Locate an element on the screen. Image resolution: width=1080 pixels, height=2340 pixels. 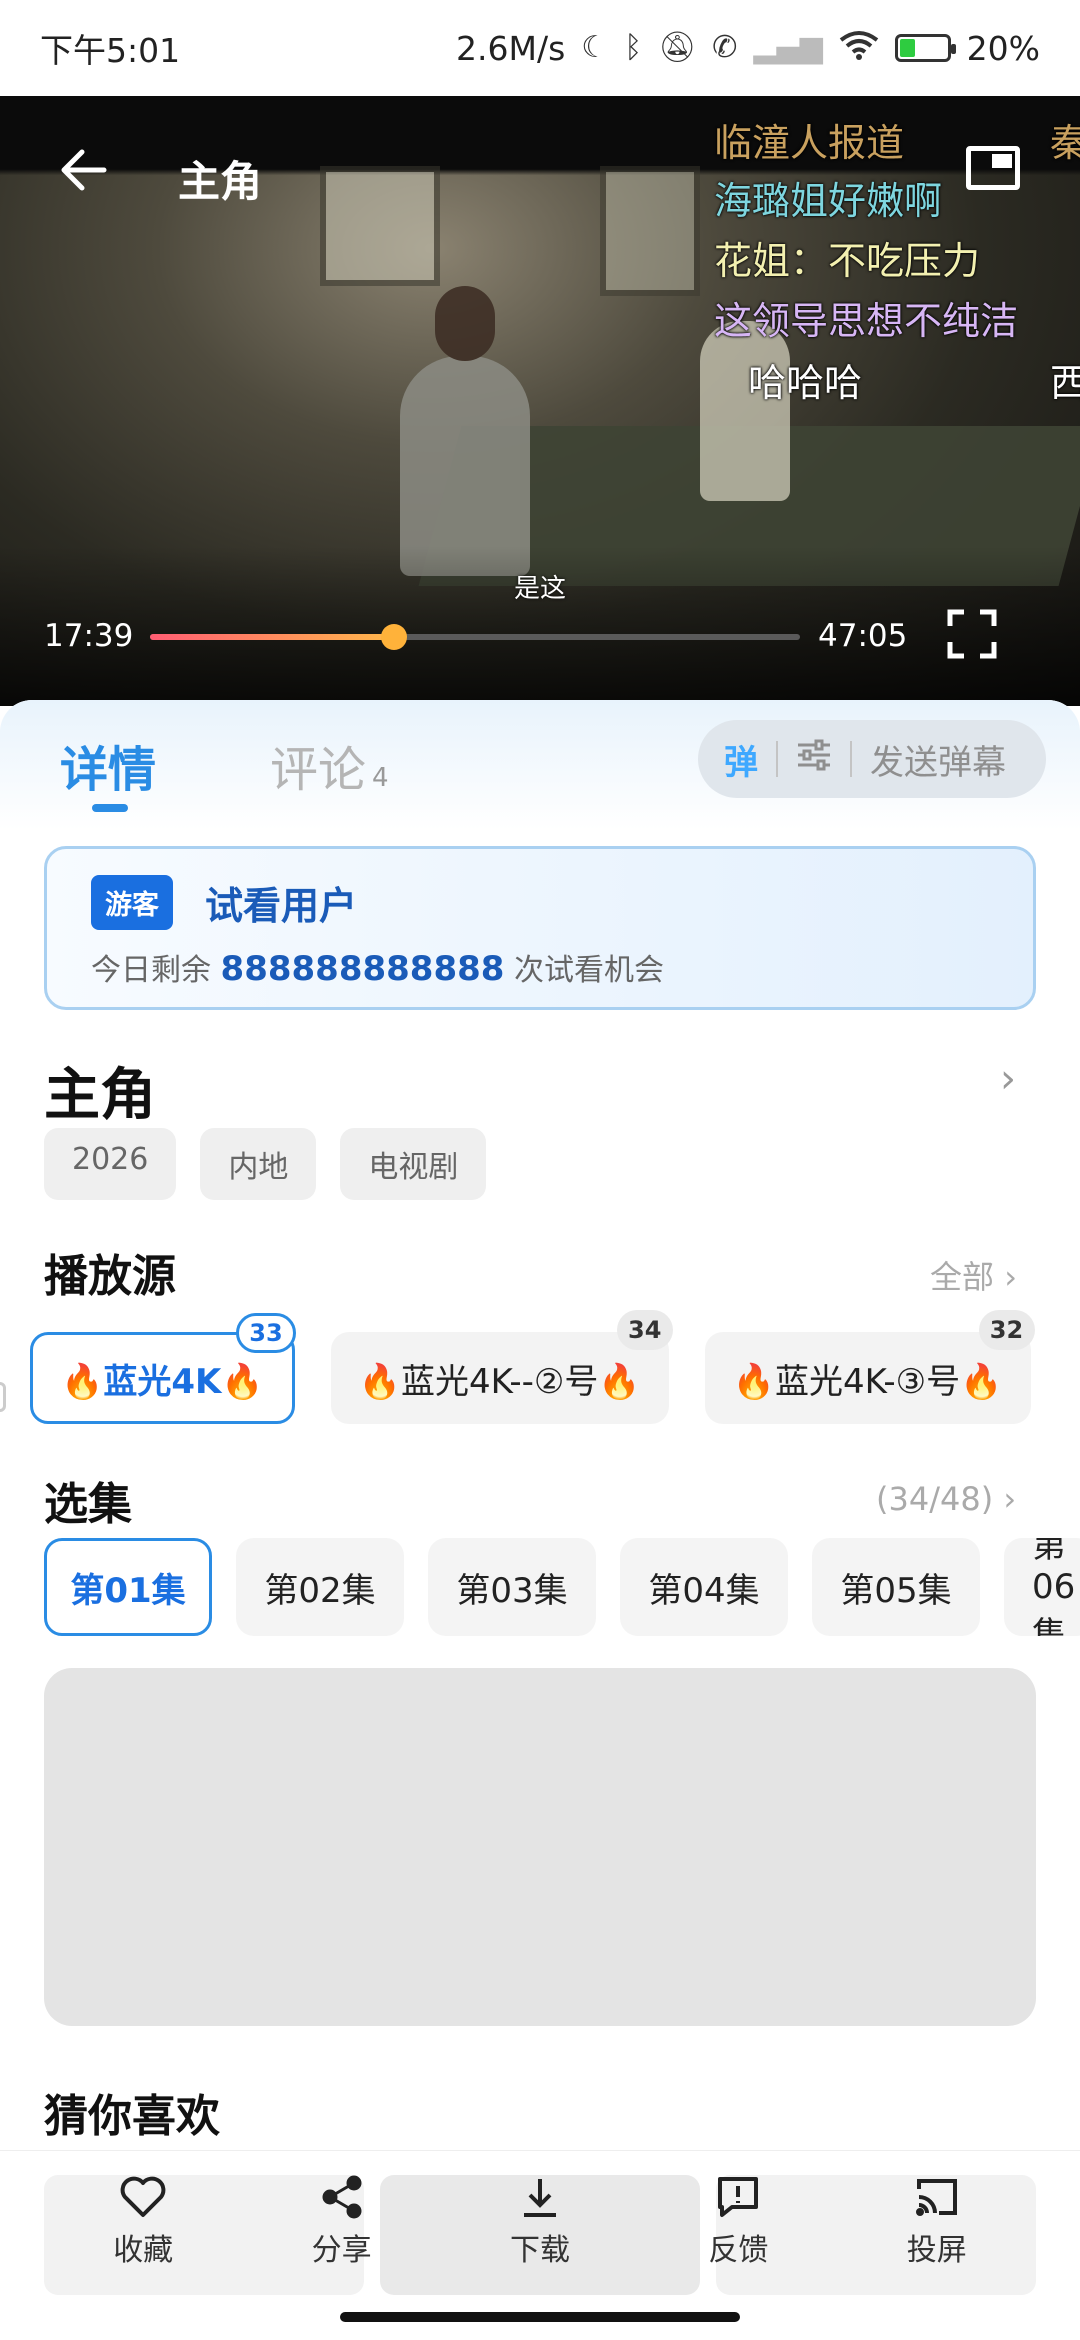
share-icon is located at coordinates (342, 2197).